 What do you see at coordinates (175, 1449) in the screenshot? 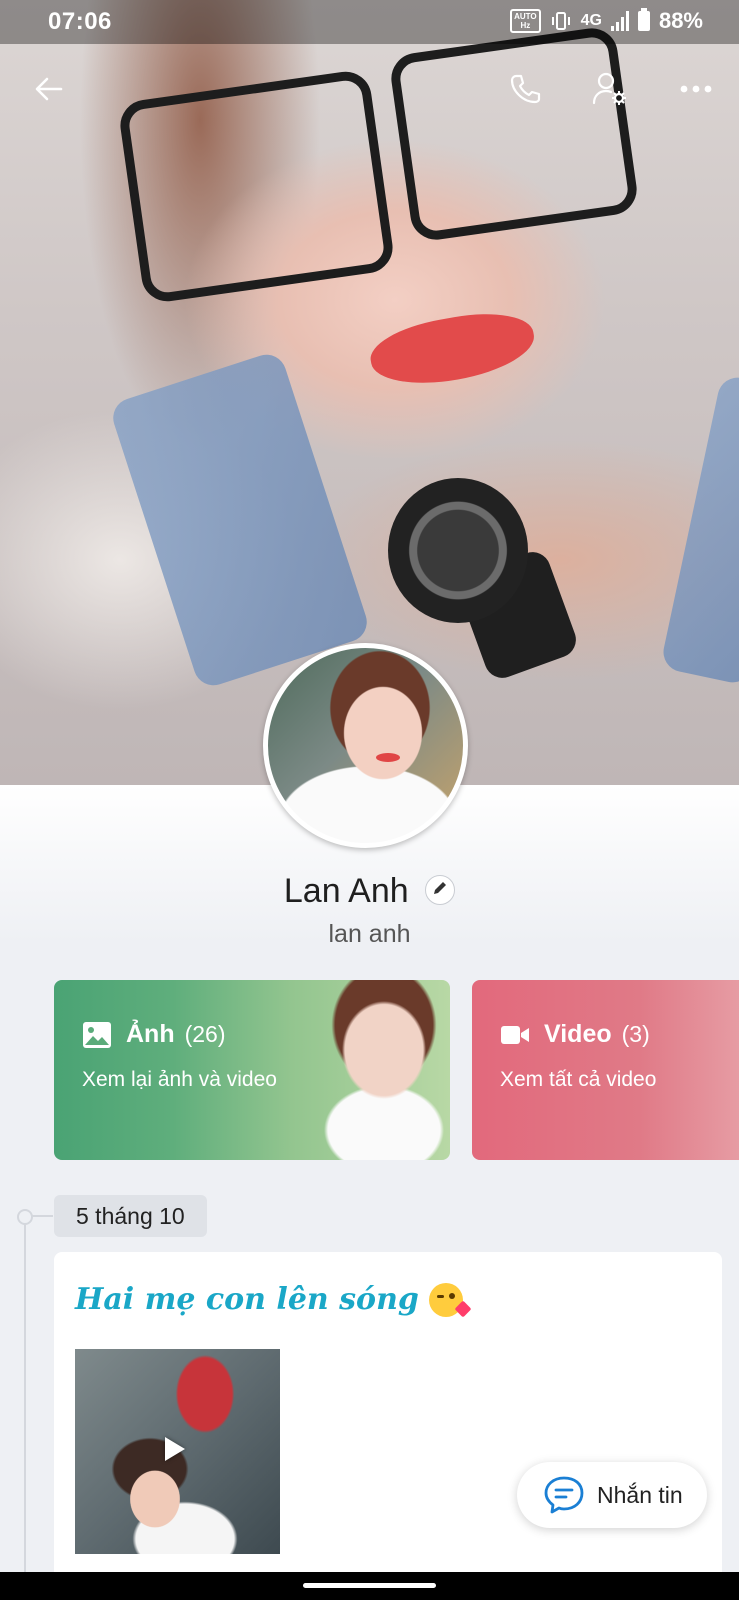
I see `play-icon` at bounding box center [175, 1449].